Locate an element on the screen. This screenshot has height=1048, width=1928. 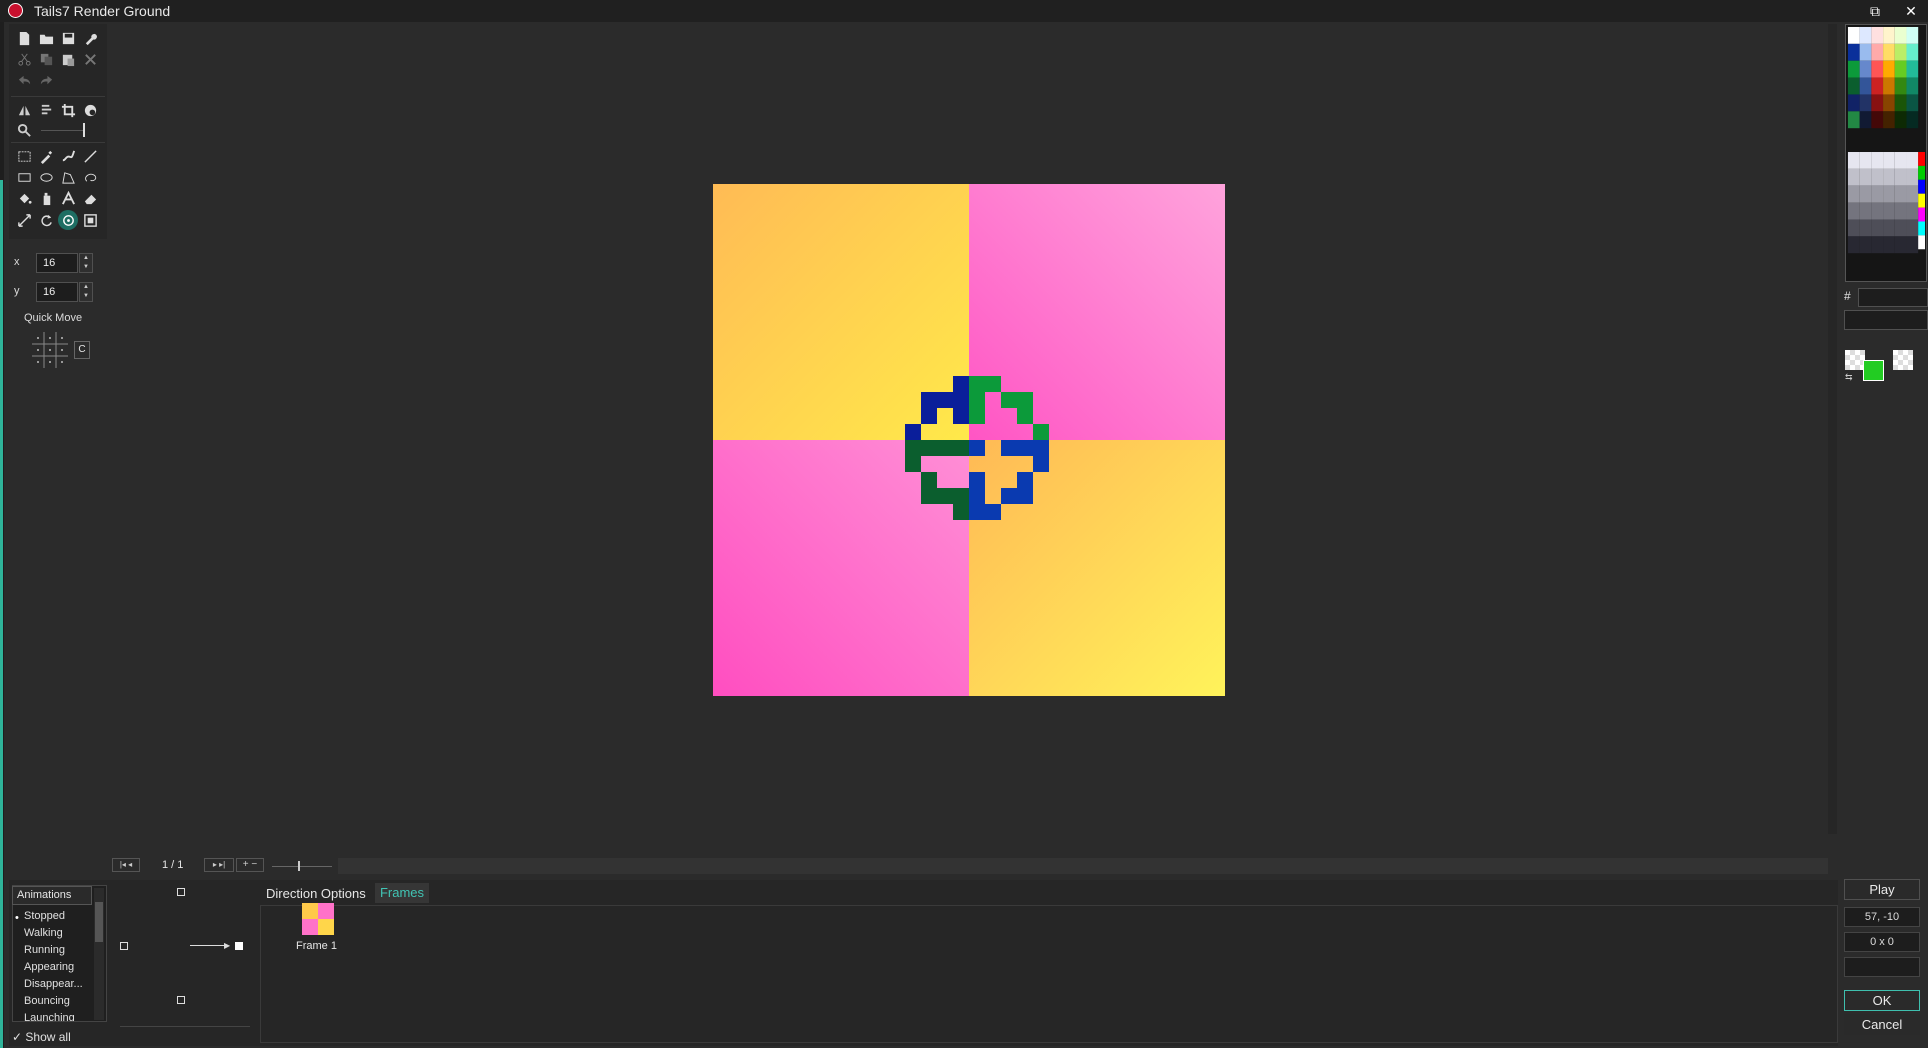
x-input: 16 is located at coordinates (57, 263).